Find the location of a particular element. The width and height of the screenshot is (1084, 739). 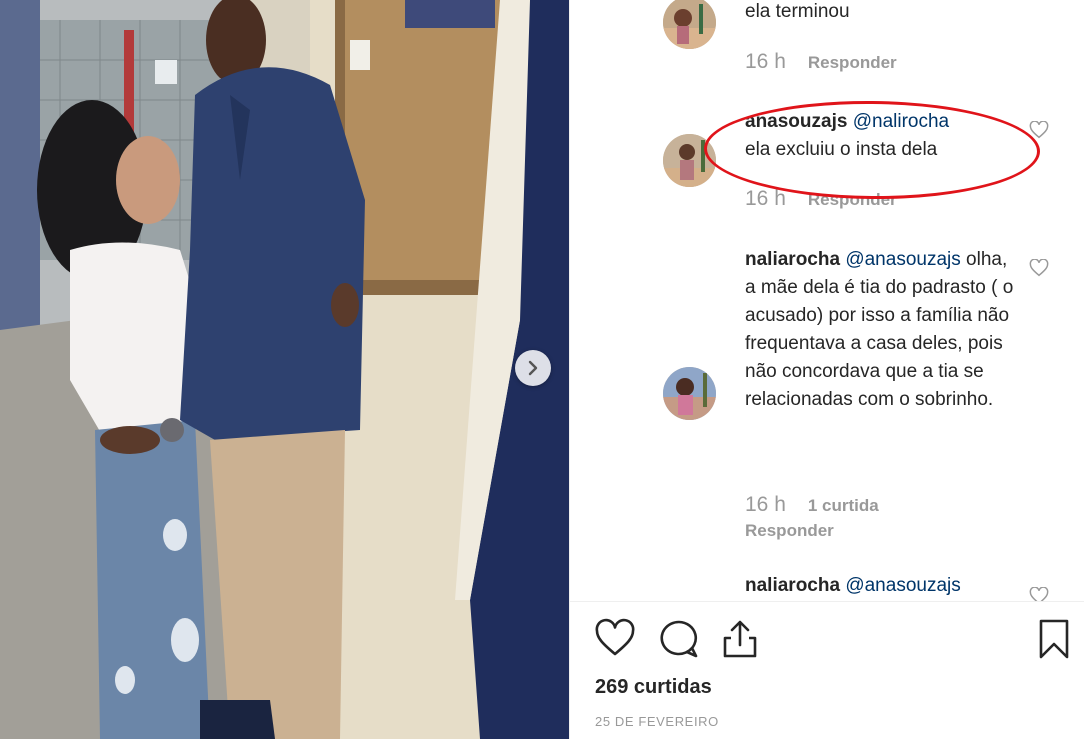

comment-meta: 16 h 1 curtida is located at coordinates (812, 505).